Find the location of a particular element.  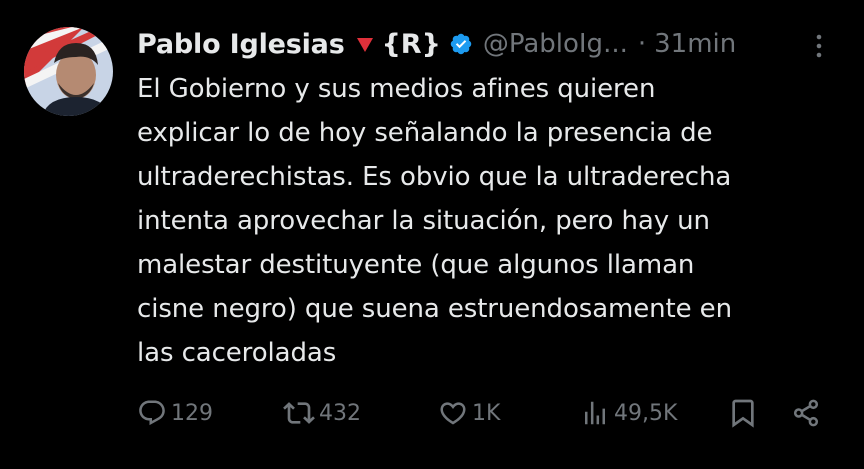

retweet-icon is located at coordinates (299, 413).